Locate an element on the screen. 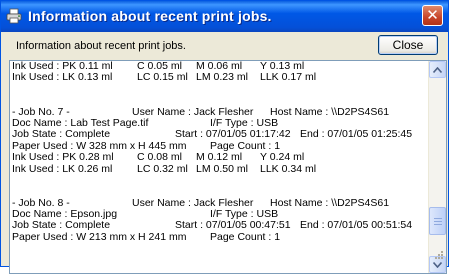 Image resolution: width=449 pixels, height=274 pixels. title-bar: Information about recent print jobs. ✕ is located at coordinates (224, 16).